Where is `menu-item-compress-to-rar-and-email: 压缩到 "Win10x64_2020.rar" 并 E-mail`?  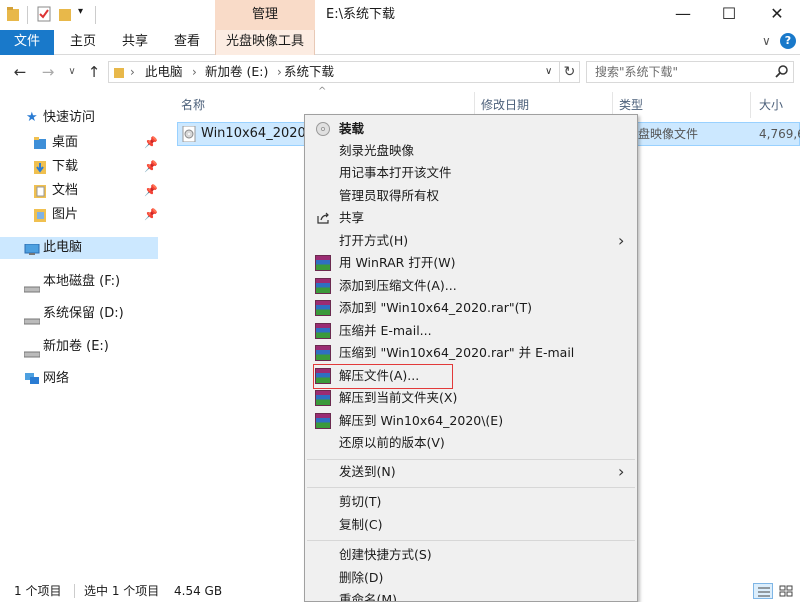 menu-item-compress-to-rar-and-email: 压缩到 "Win10x64_2020.rar" 并 E-mail is located at coordinates (471, 353).